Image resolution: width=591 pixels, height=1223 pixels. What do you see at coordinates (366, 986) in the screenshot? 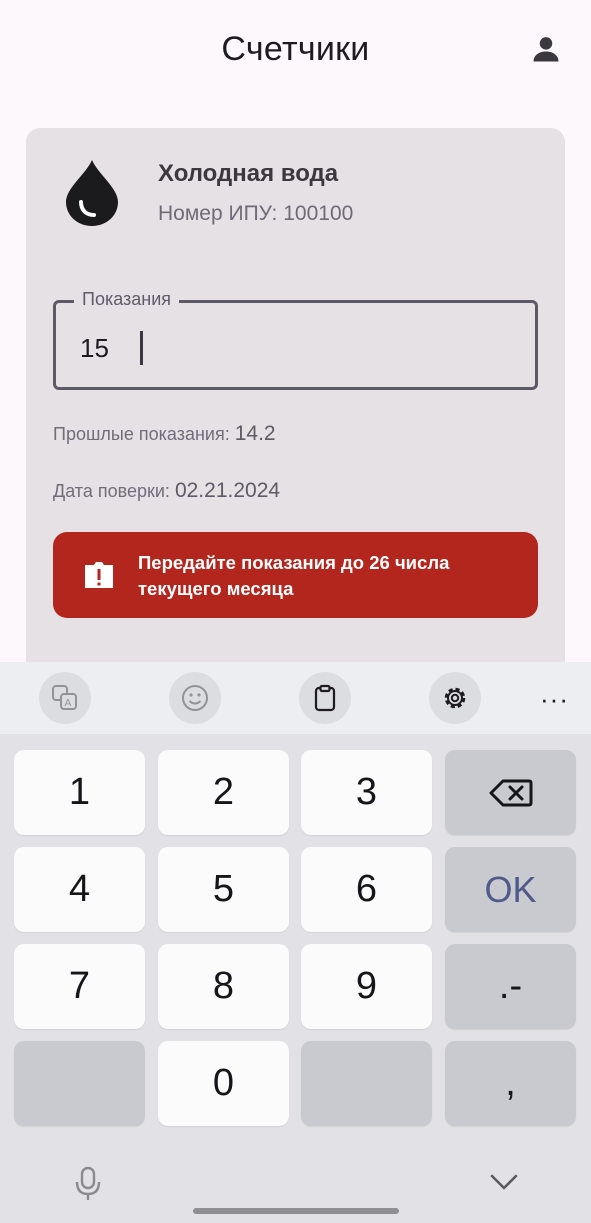
I see `key-9: 9` at bounding box center [366, 986].